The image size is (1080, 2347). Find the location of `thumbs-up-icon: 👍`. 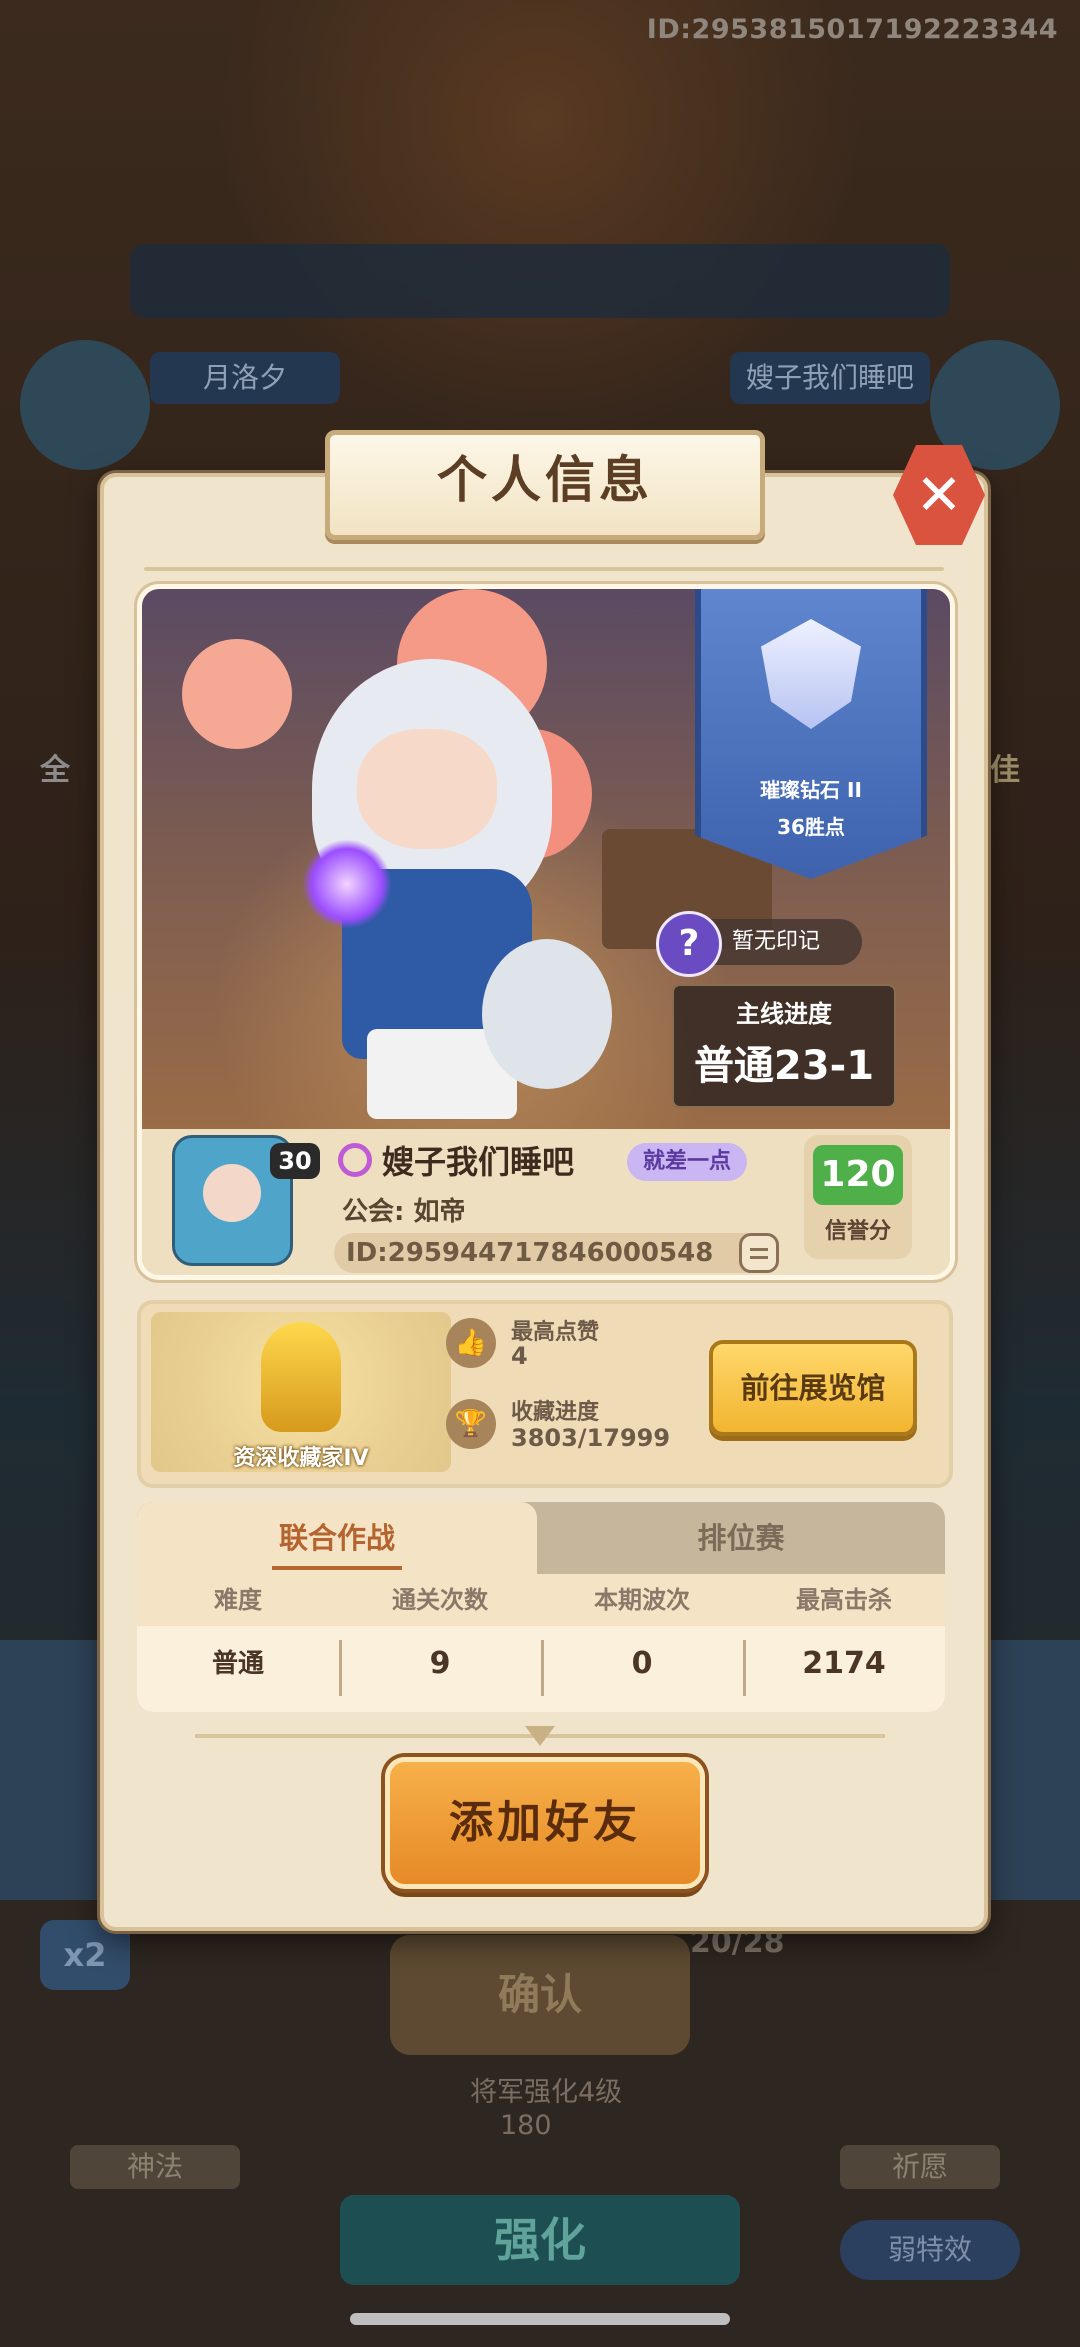

thumbs-up-icon: 👍 is located at coordinates (471, 1343).